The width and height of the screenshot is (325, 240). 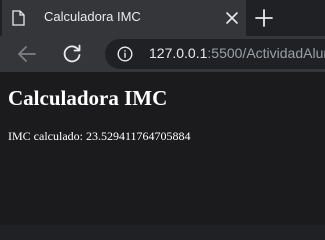 I want to click on info-icon, so click(x=125, y=54).